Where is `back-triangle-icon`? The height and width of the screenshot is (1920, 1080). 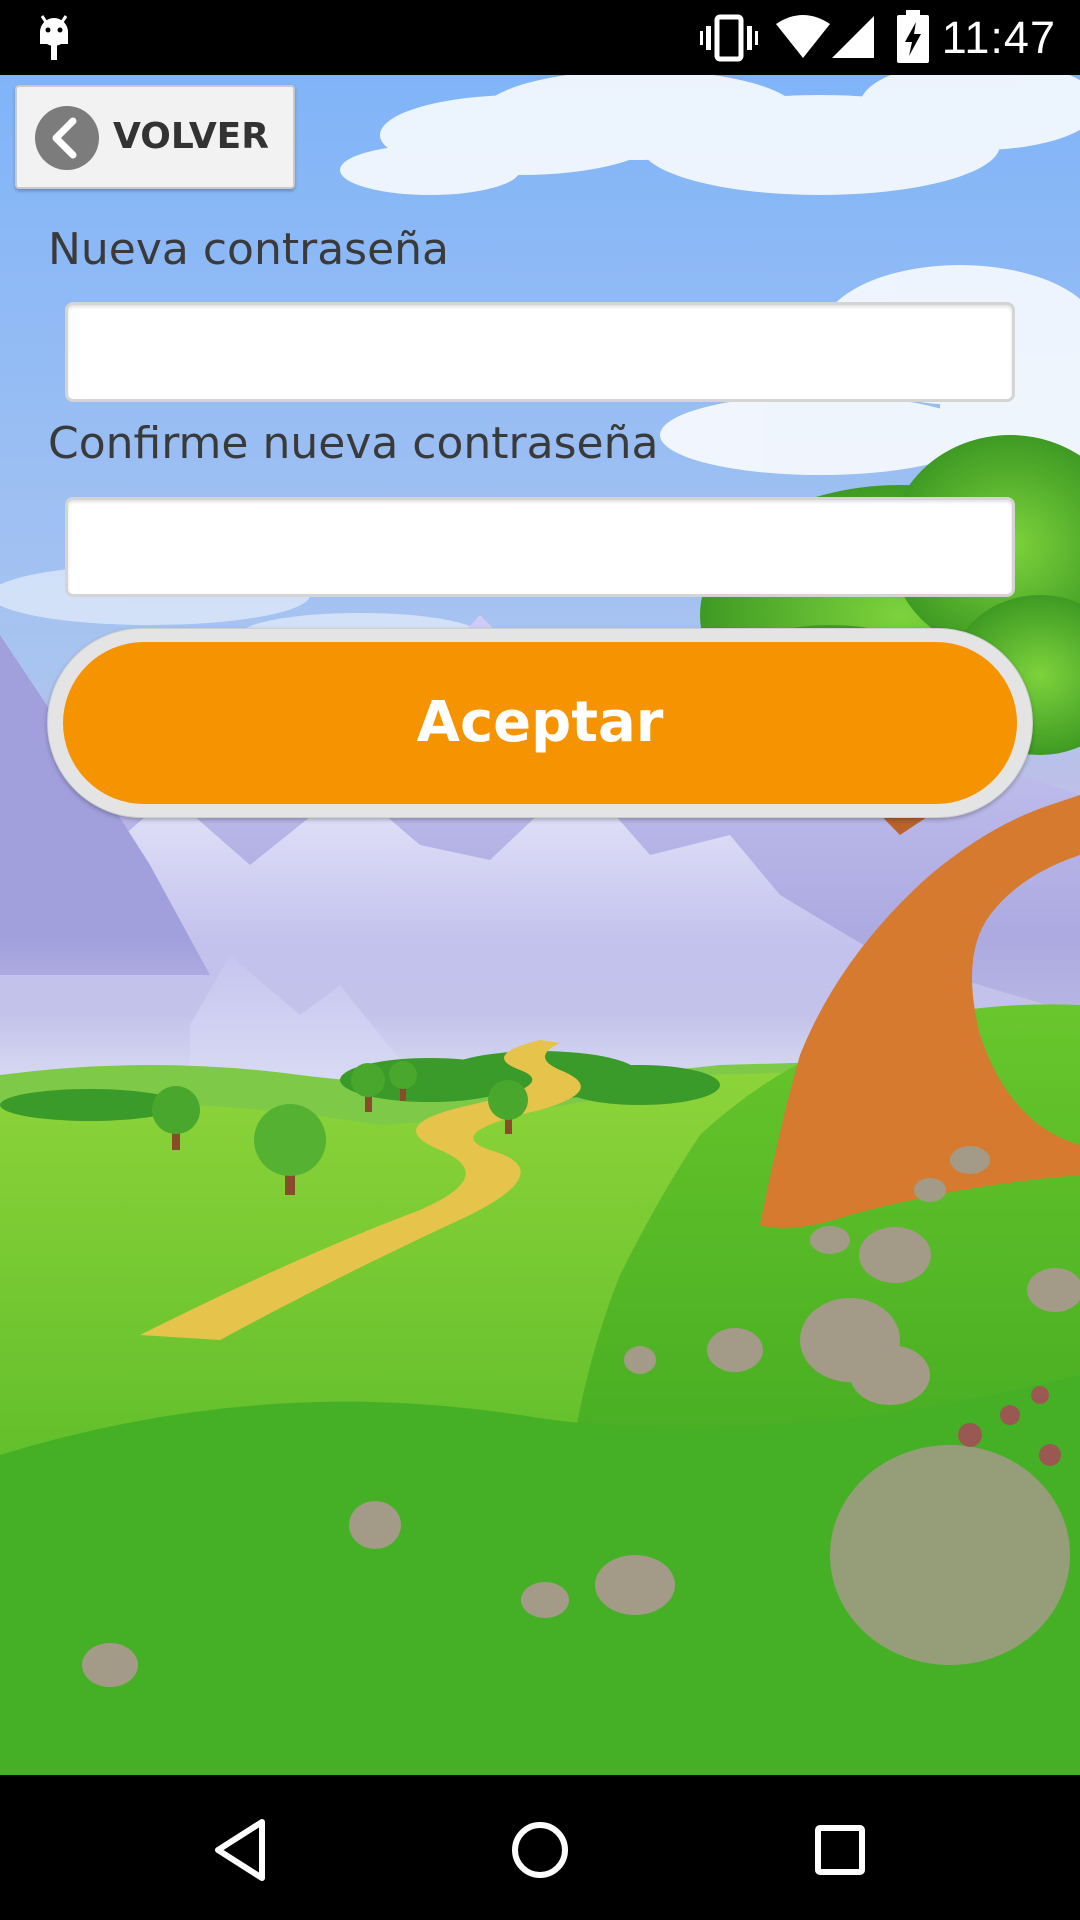 back-triangle-icon is located at coordinates (240, 1850).